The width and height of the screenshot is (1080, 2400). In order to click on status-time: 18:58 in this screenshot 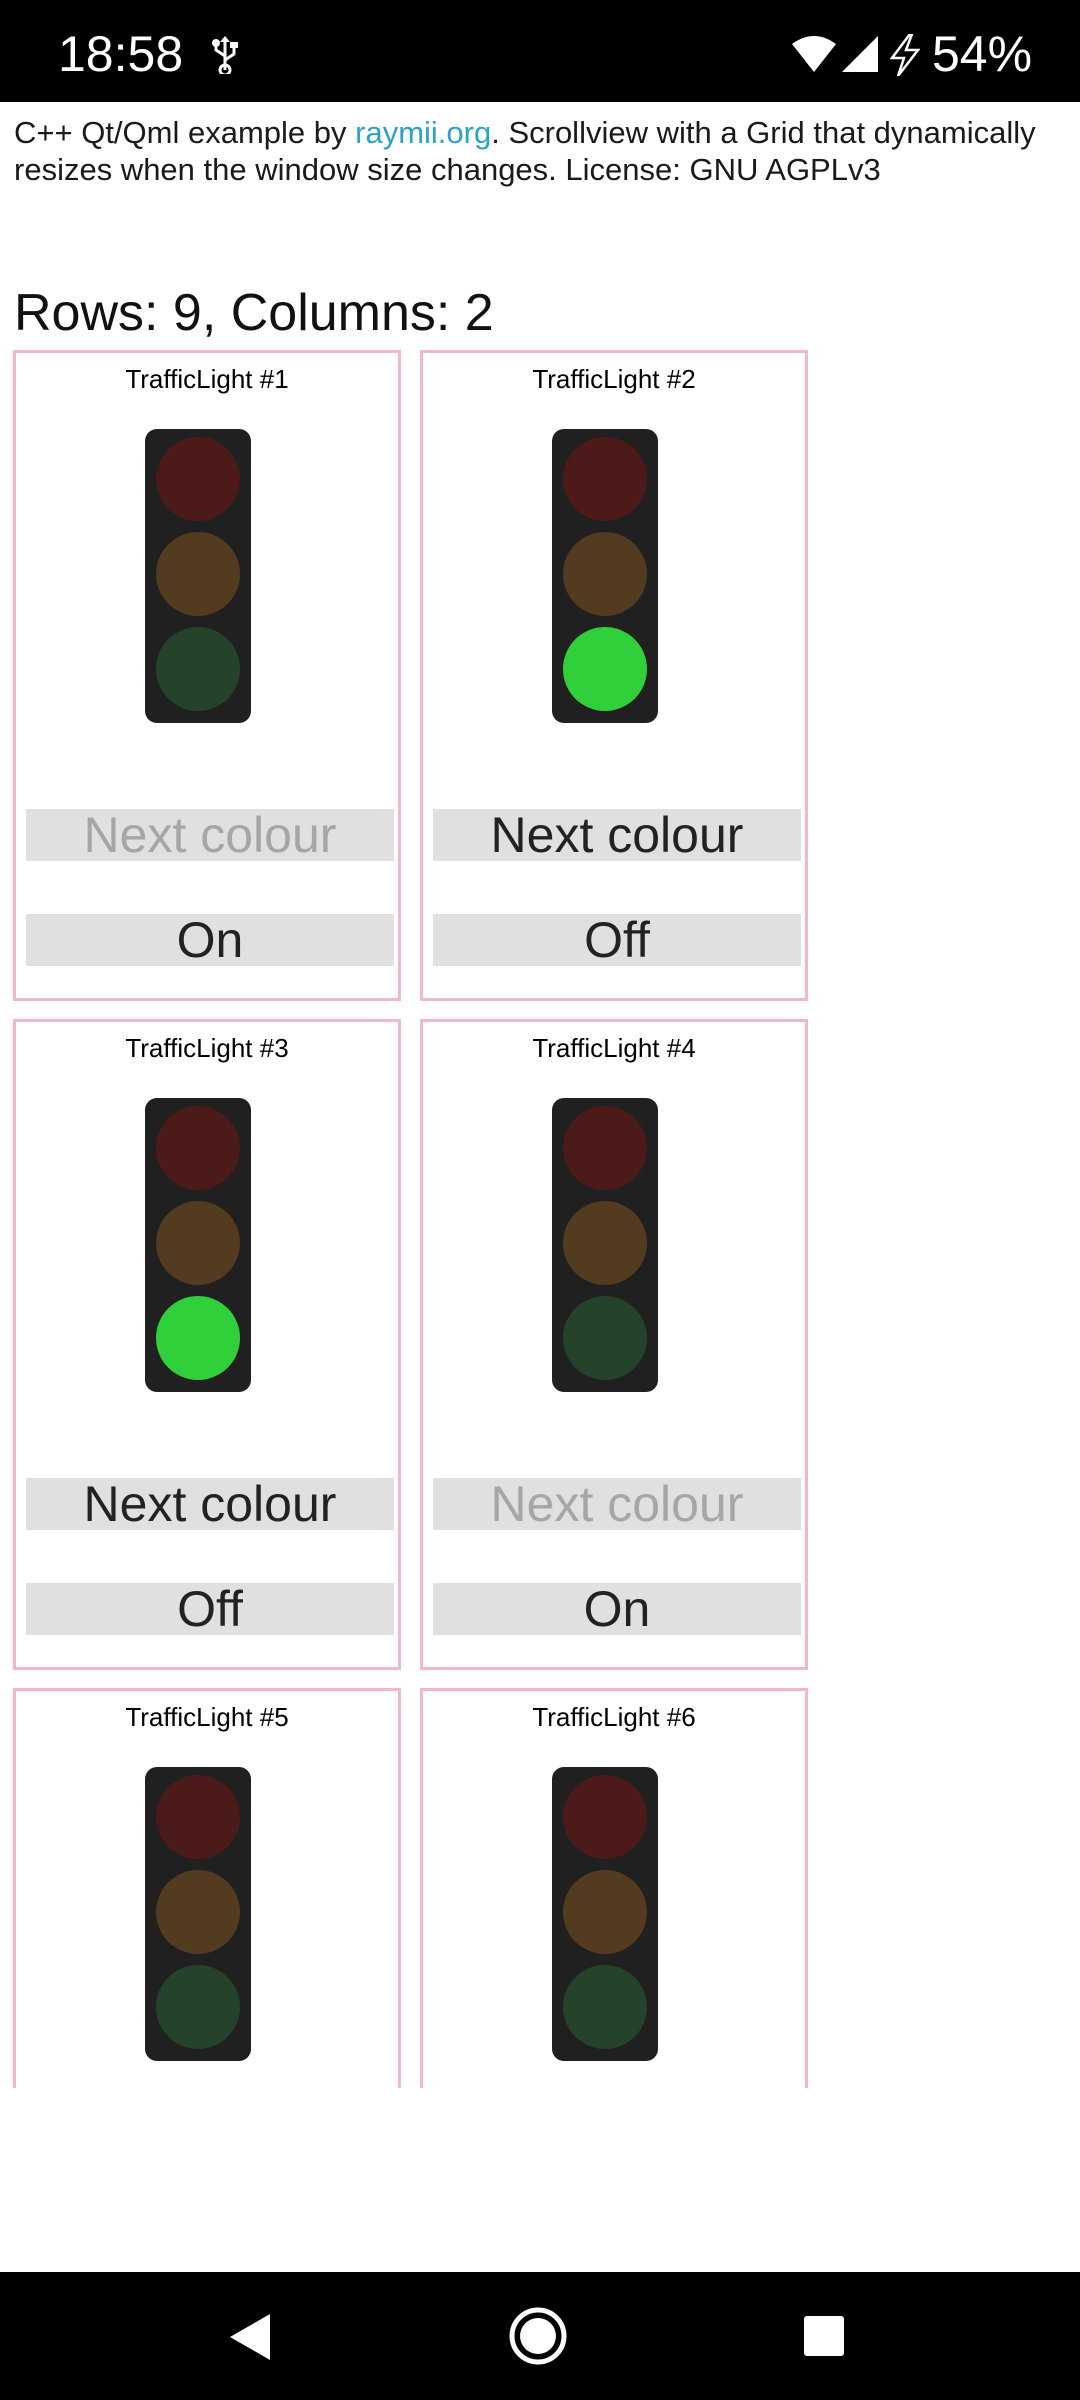, I will do `click(121, 54)`.